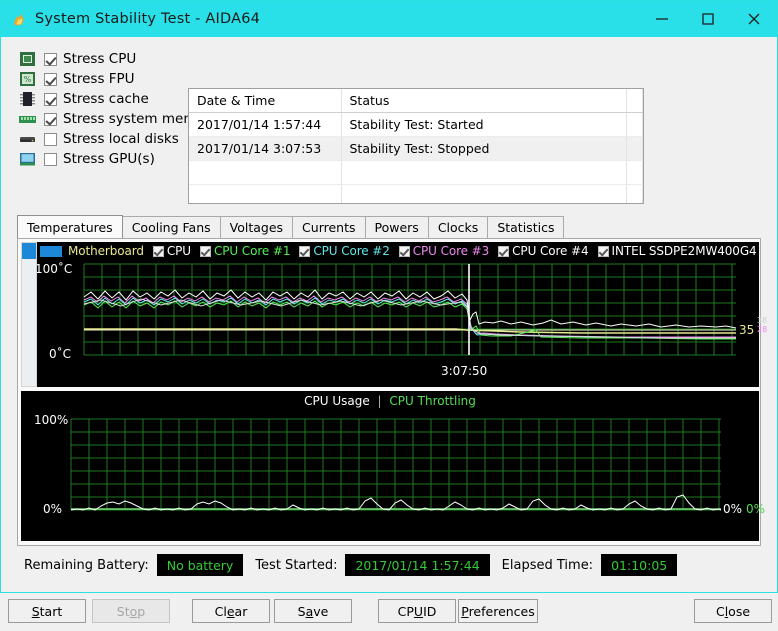 The height and width of the screenshot is (631, 778). I want to click on cell-datetime, so click(265, 172).